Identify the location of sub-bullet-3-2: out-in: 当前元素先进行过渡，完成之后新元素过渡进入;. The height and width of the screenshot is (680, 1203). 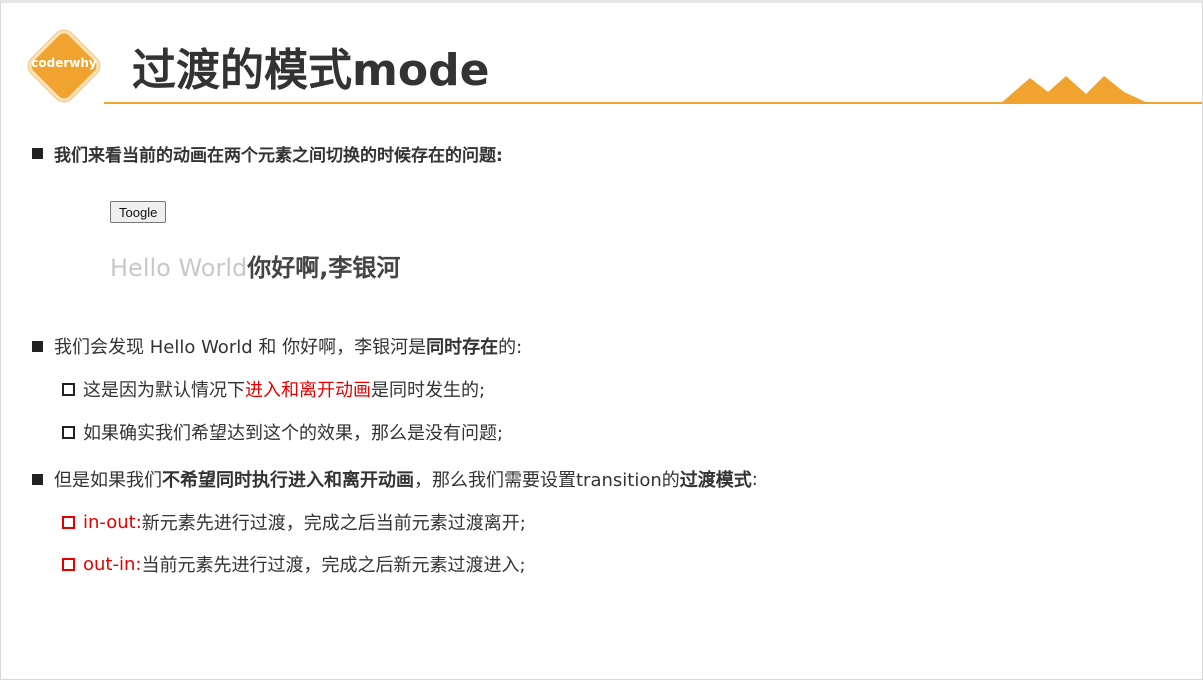
(294, 564).